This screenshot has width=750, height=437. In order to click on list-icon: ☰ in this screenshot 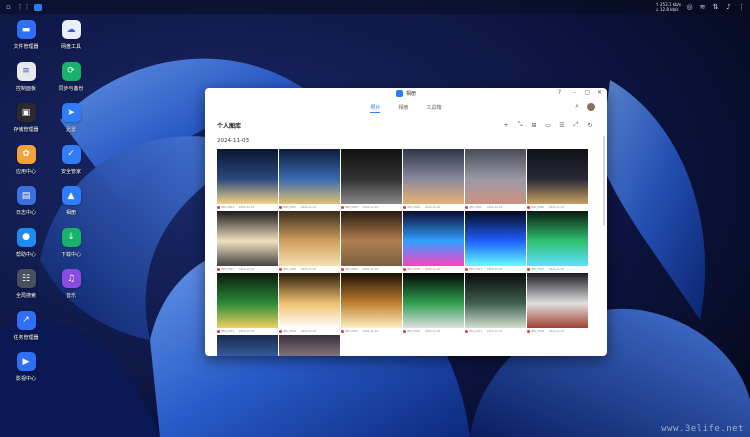, I will do `click(562, 125)`.